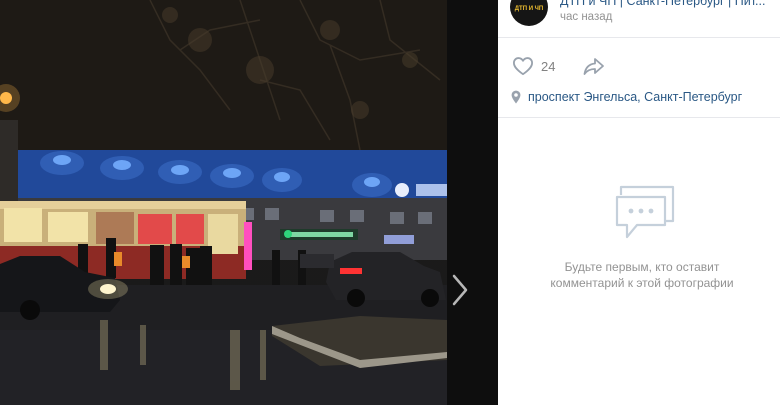  I want to click on post-time: час назад, so click(586, 17).